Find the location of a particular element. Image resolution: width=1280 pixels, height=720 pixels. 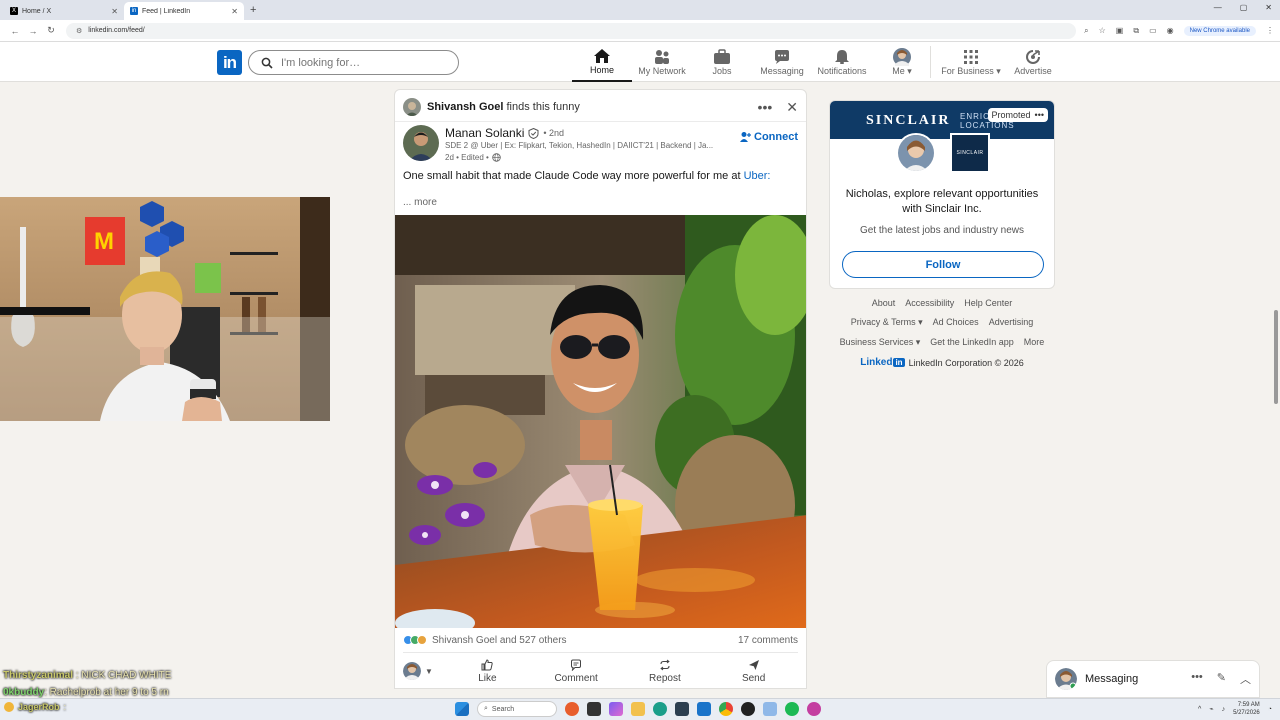

context-user-name: Shivansh Goel is located at coordinates (465, 107).